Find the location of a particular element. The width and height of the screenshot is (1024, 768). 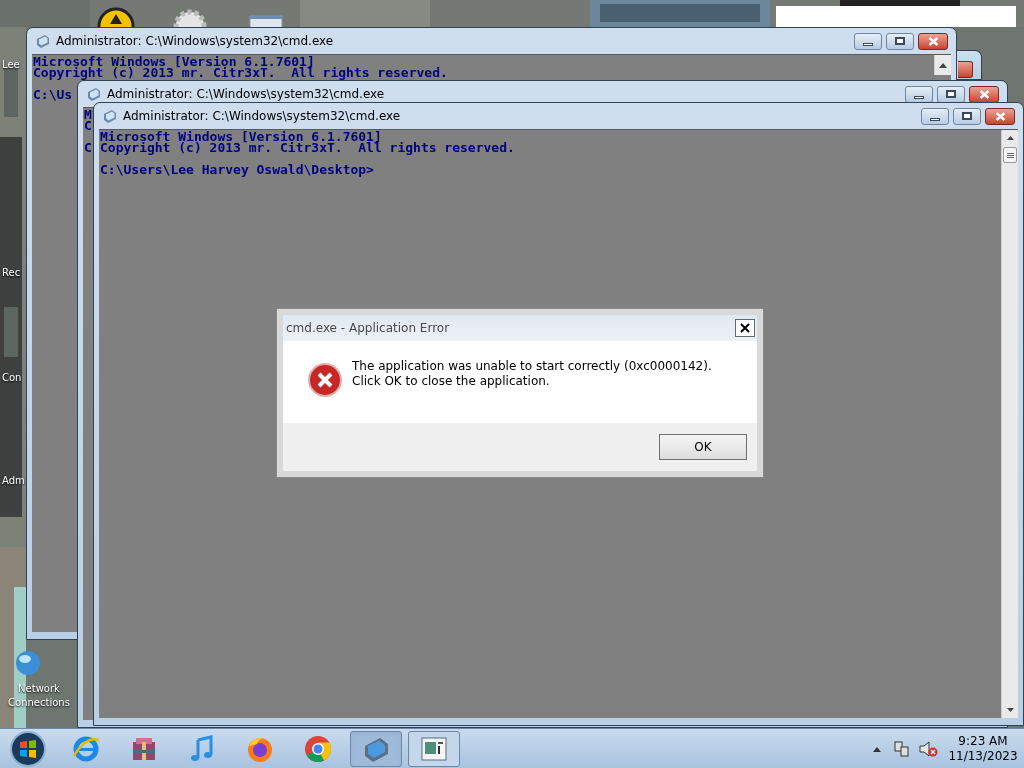

clock-date: 11/13/2023 is located at coordinates (983, 756).